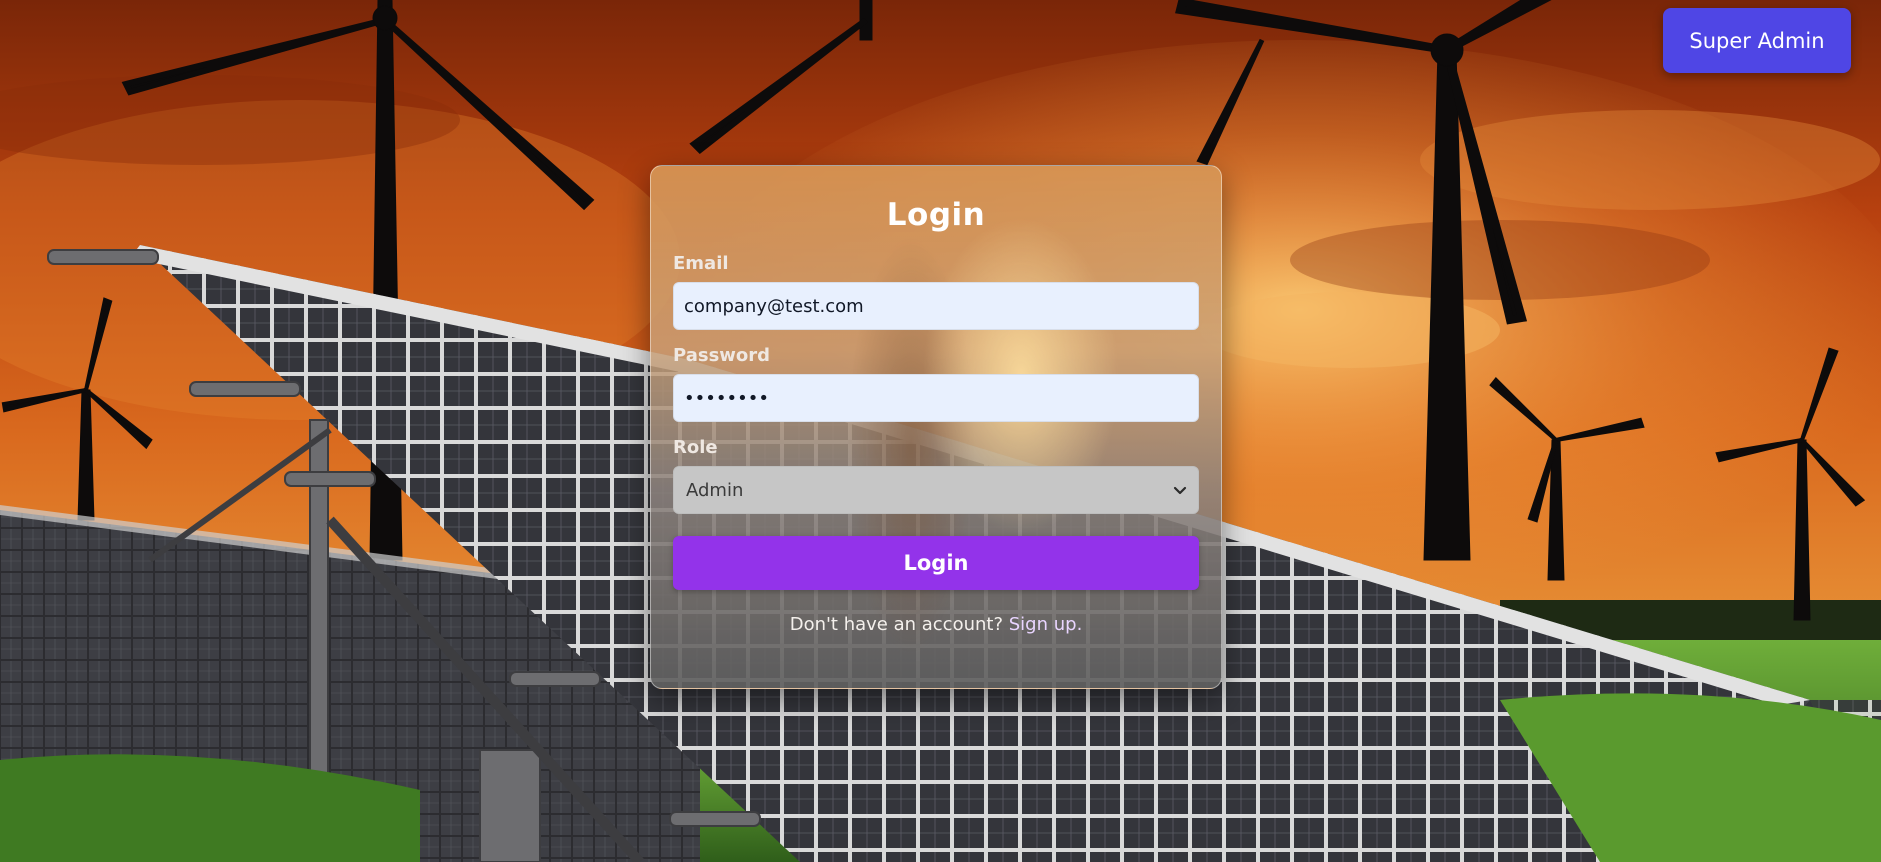 The width and height of the screenshot is (1881, 862). Describe the element at coordinates (1757, 40) in the screenshot. I see `super-admin-button: Super Admin` at that location.